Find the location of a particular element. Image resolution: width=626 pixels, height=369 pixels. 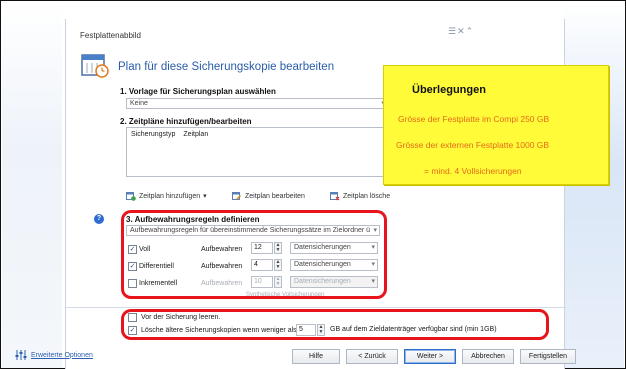

help-button: Hilfe is located at coordinates (316, 356).